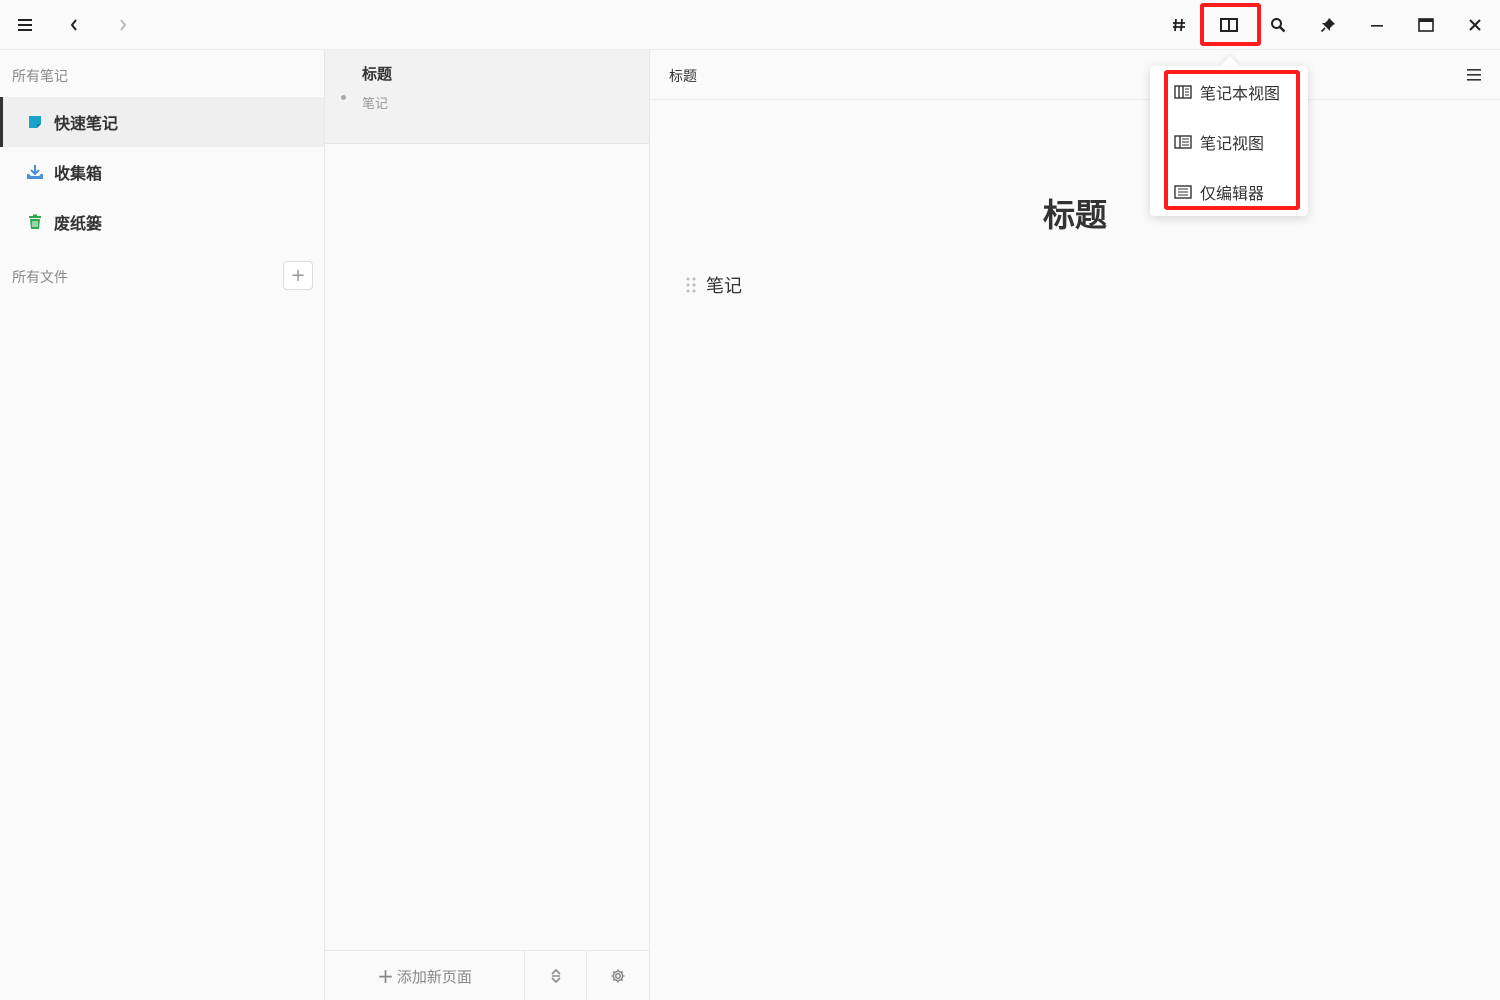  Describe the element at coordinates (40, 77) in the screenshot. I see `all-notes-heading: 所有笔记` at that location.